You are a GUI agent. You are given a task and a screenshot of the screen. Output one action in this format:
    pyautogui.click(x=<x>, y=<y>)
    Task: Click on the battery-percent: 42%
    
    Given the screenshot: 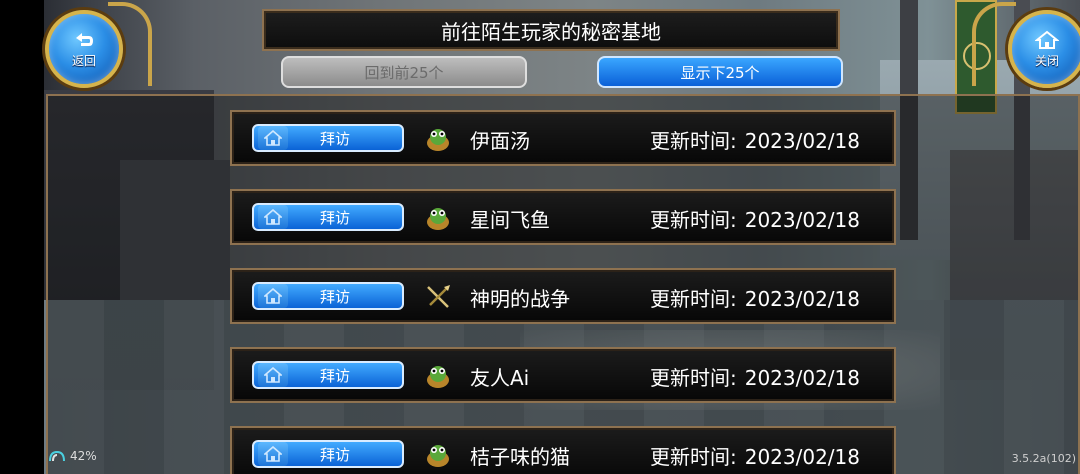 What is the action you would take?
    pyautogui.click(x=83, y=456)
    